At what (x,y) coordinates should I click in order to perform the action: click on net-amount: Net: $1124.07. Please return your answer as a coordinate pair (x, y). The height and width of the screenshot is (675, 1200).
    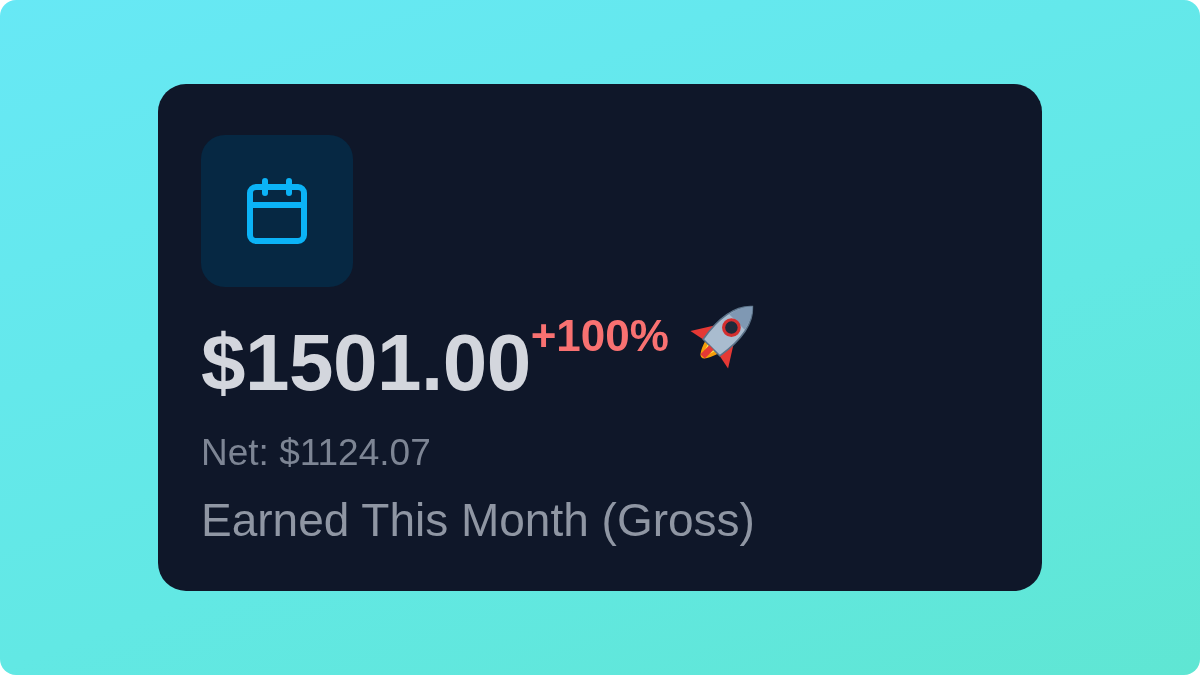
    Looking at the image, I should click on (316, 452).